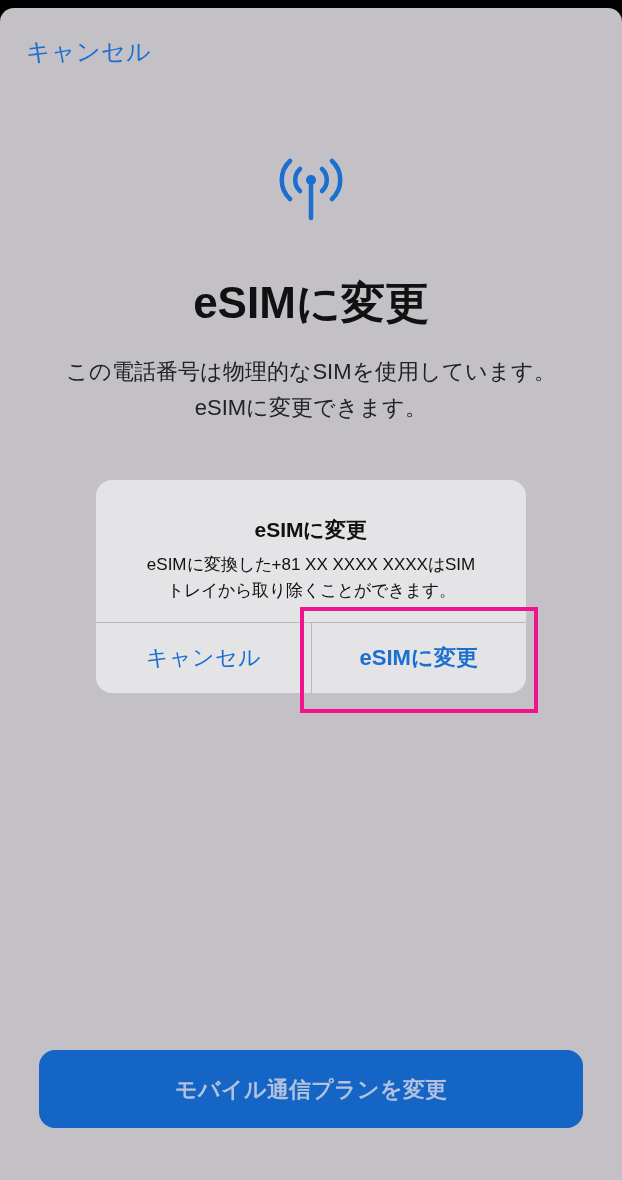  I want to click on alert-cancel-button: キャンセル, so click(203, 657).